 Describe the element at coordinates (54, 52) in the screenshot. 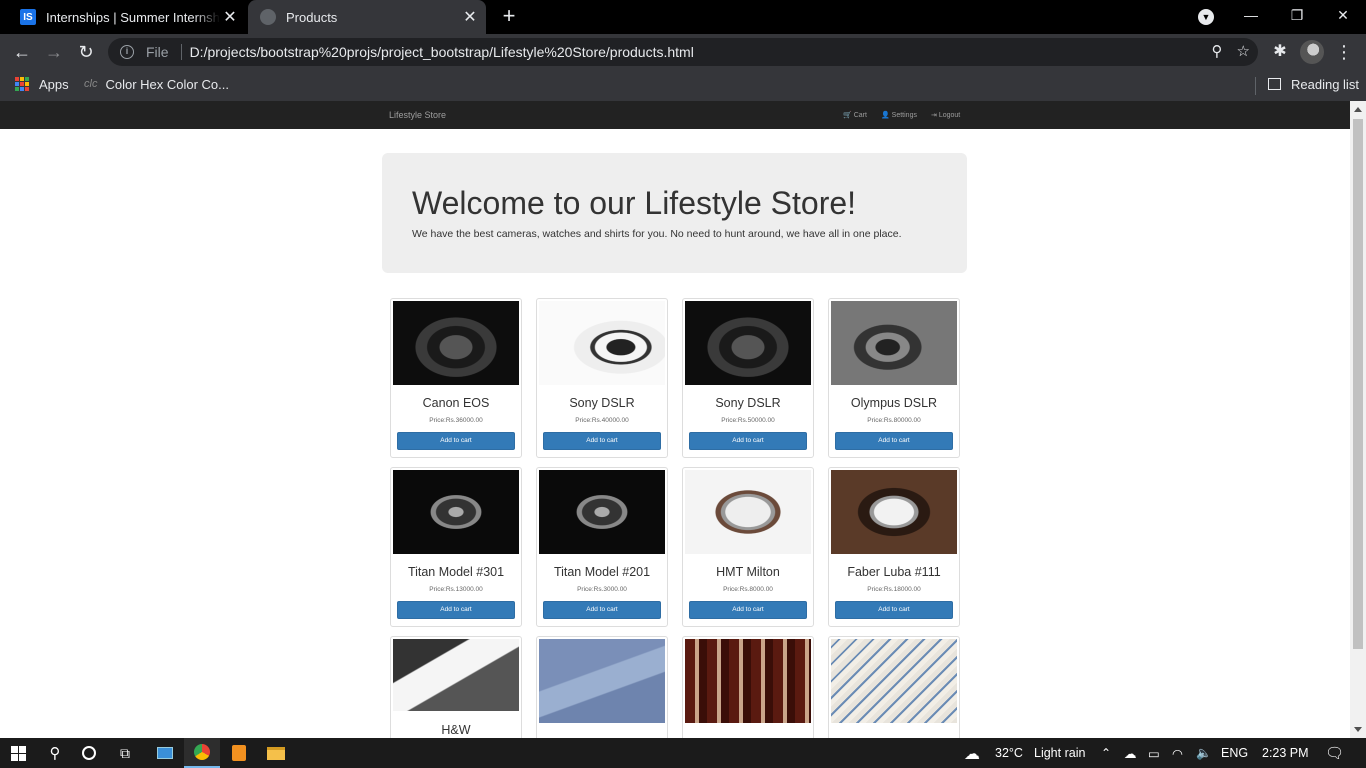

I see `forward-arrow-icon: →` at that location.